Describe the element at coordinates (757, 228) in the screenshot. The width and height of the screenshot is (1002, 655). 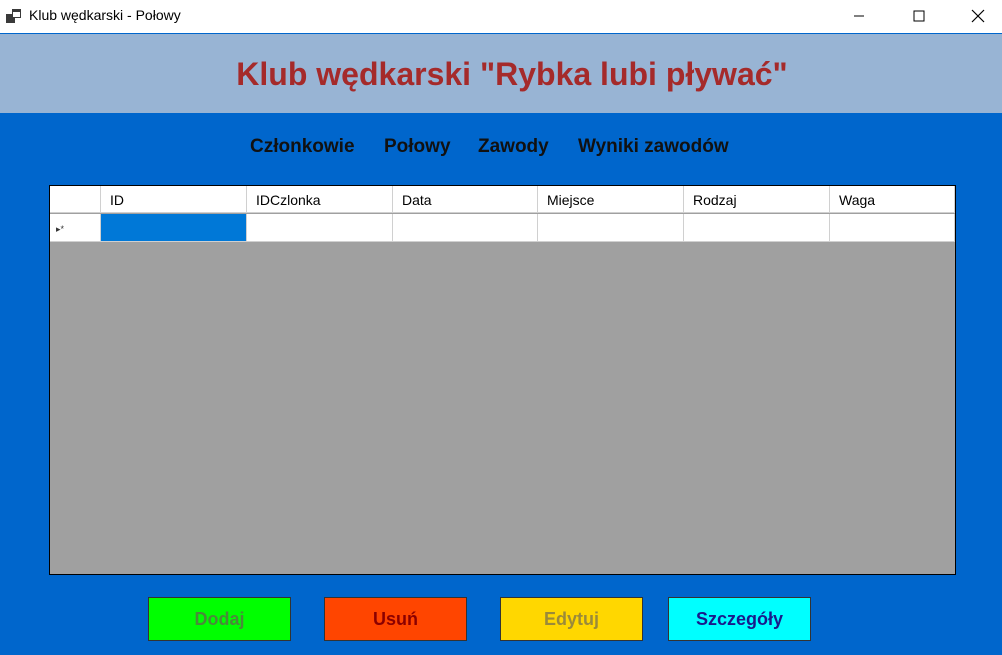
I see `cell-rodzaj` at that location.